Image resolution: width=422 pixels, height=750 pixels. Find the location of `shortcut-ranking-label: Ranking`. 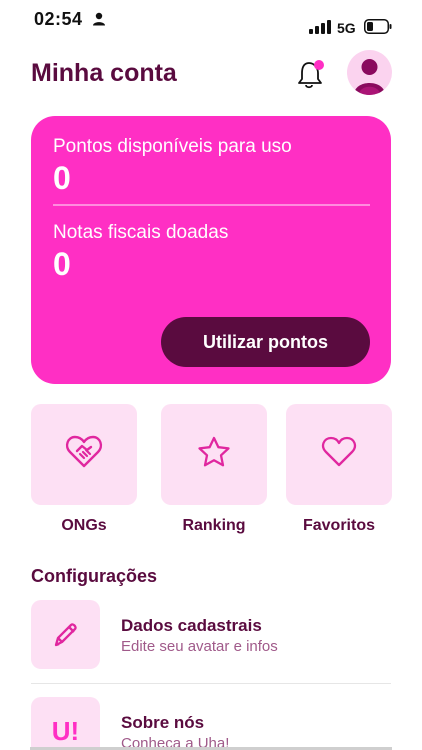

shortcut-ranking-label: Ranking is located at coordinates (214, 525).